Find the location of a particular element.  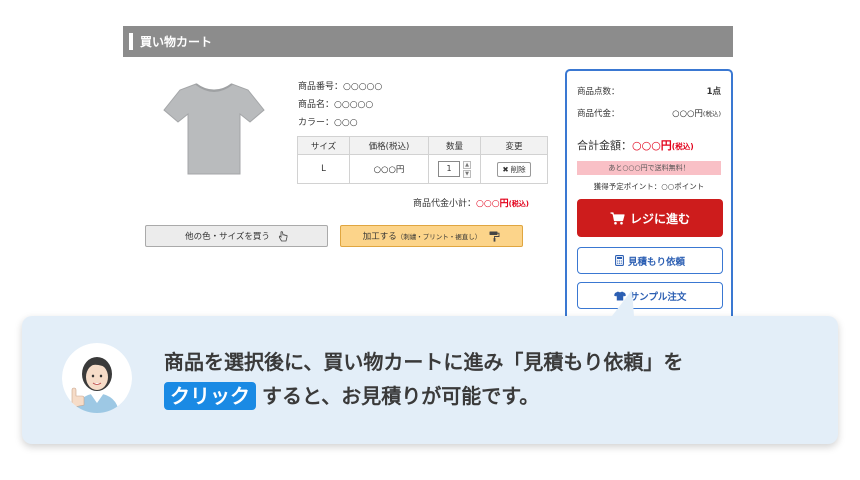

callout-pointer is located at coordinates (623, 303).